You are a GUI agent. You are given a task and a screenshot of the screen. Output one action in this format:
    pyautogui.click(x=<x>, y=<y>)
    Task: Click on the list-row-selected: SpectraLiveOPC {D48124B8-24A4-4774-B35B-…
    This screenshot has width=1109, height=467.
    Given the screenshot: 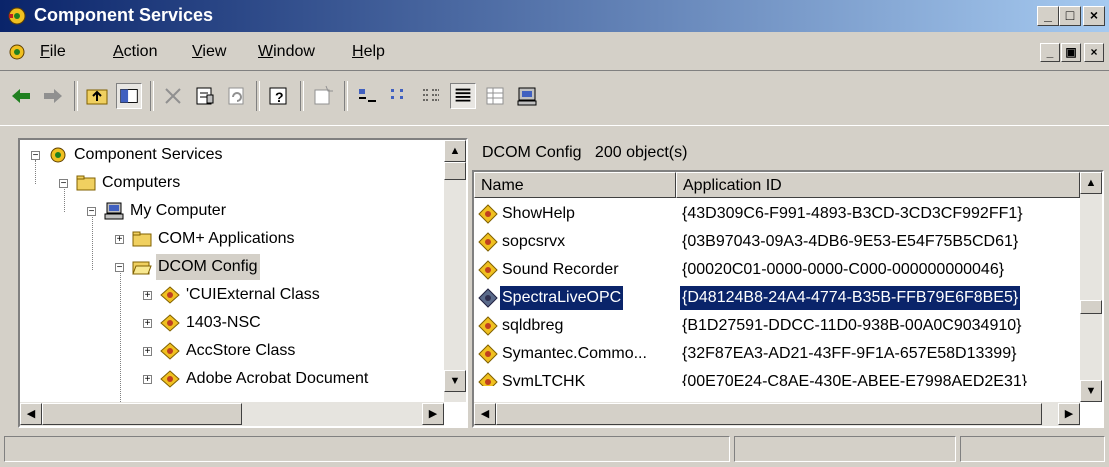 What is the action you would take?
    pyautogui.click(x=777, y=298)
    